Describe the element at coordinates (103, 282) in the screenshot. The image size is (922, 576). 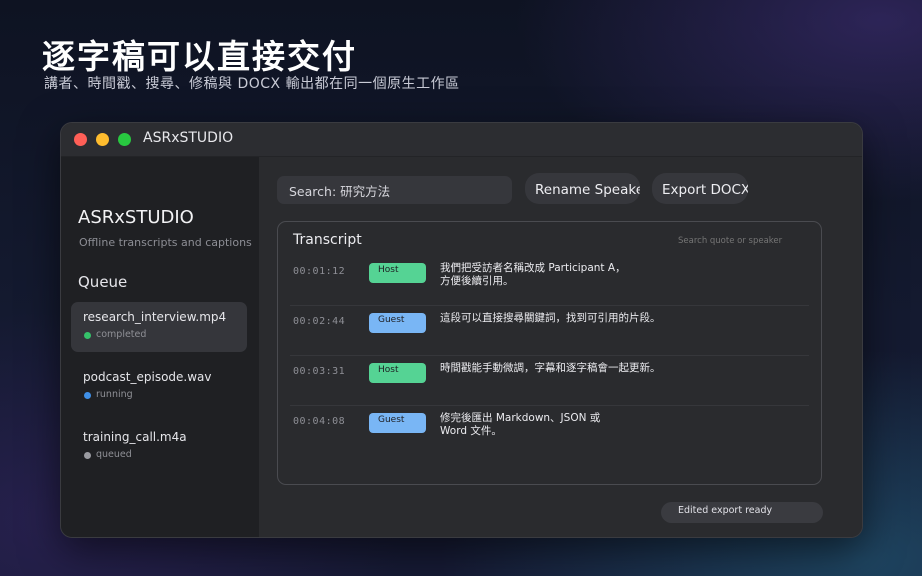
I see `queue-heading: Queue` at that location.